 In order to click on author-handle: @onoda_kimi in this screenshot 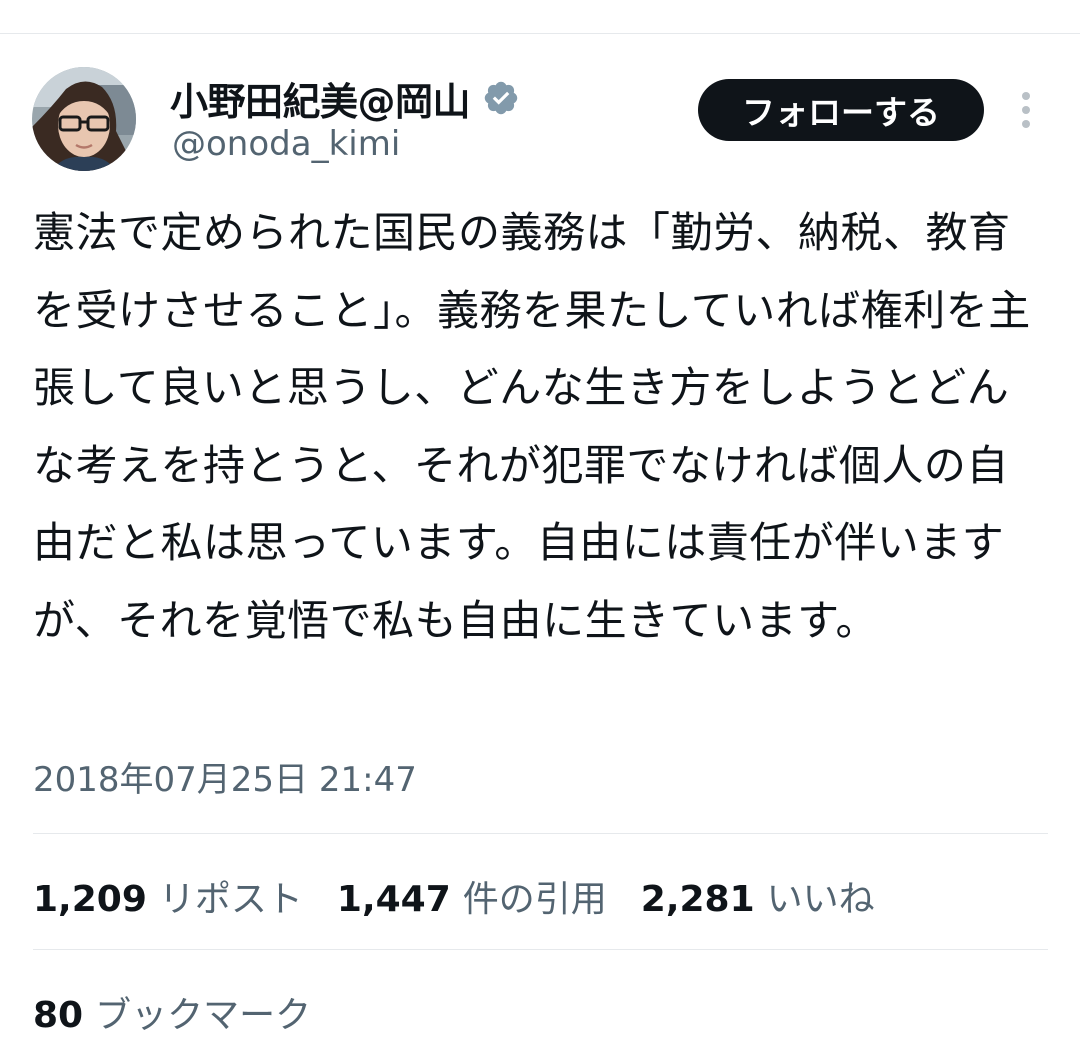, I will do `click(286, 144)`.